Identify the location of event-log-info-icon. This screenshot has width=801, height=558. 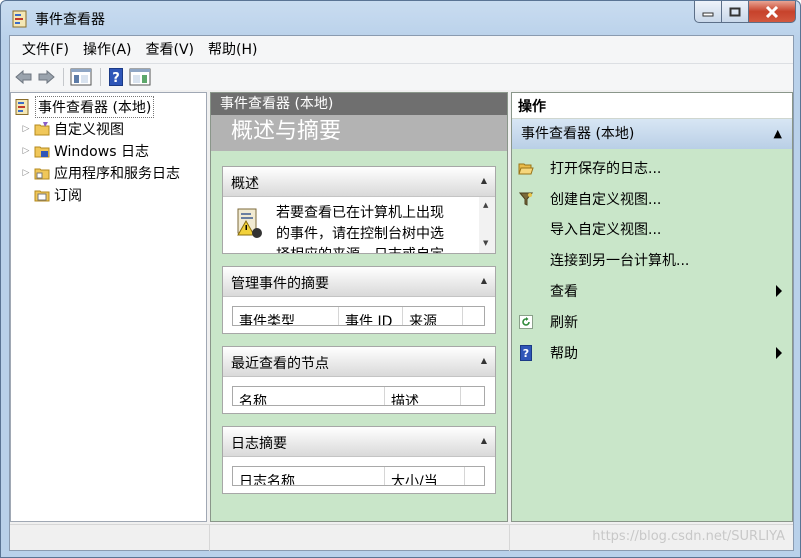
(249, 223).